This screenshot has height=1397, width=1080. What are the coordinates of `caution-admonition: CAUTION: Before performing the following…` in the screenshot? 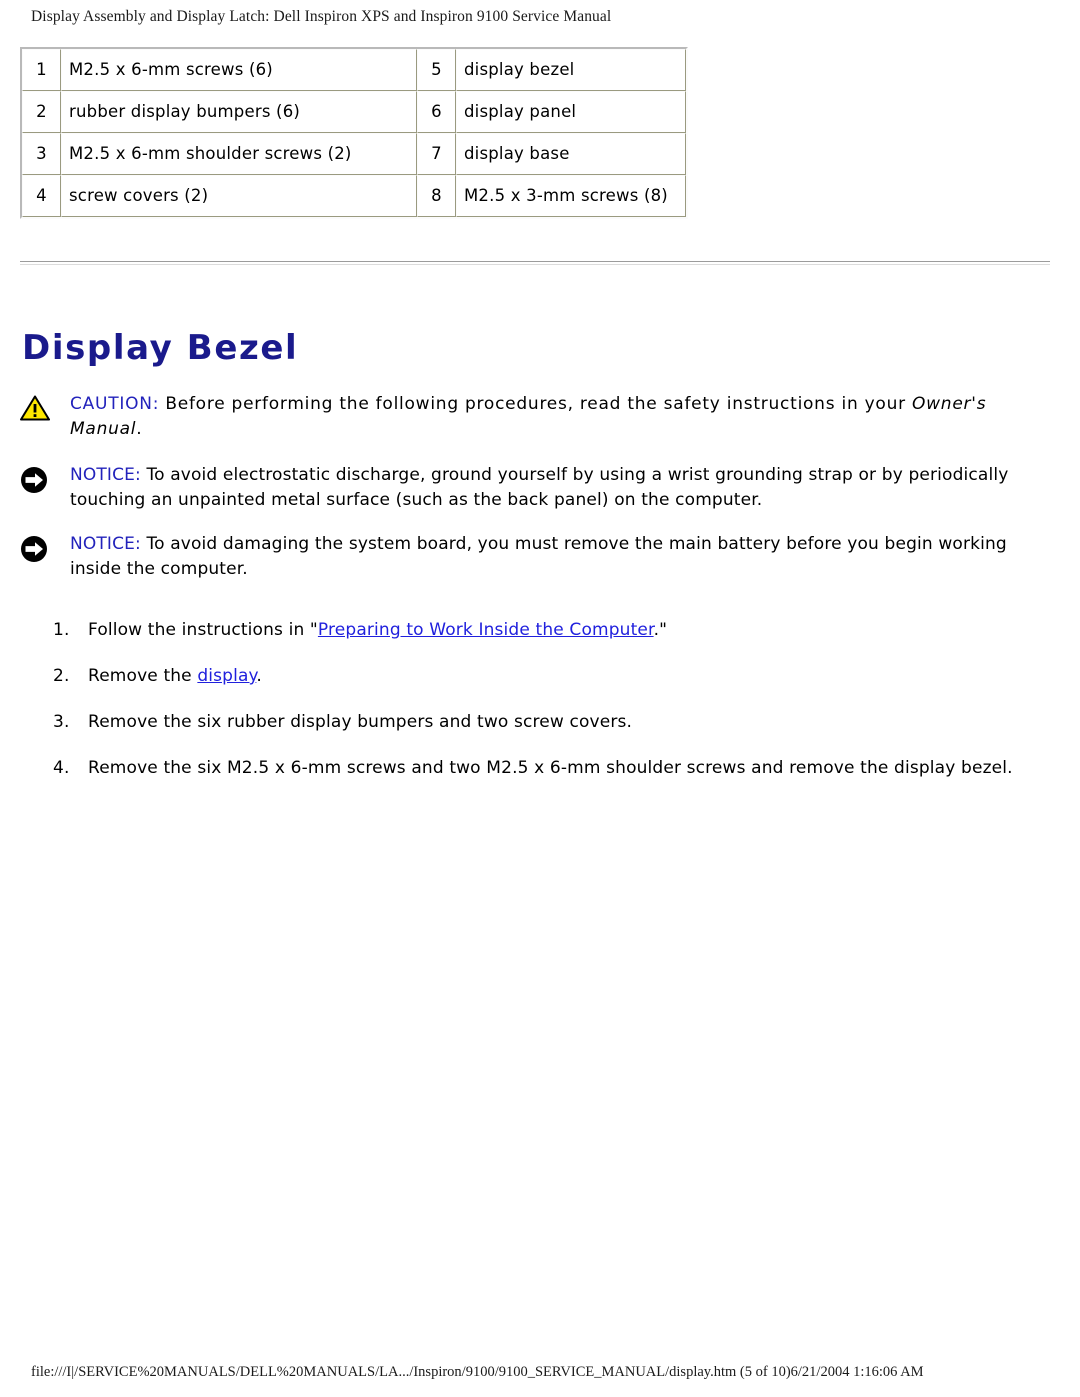 It's located at (536, 417).